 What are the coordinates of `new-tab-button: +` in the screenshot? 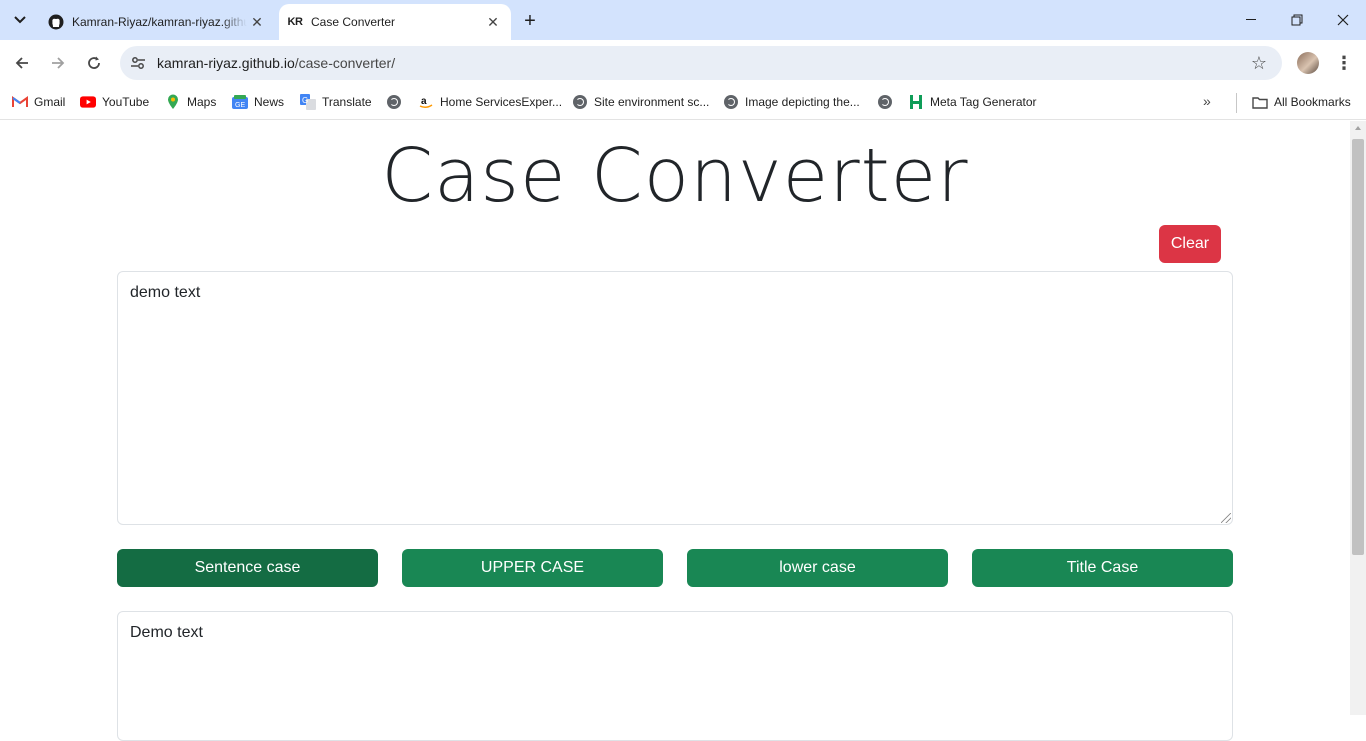 It's located at (530, 21).